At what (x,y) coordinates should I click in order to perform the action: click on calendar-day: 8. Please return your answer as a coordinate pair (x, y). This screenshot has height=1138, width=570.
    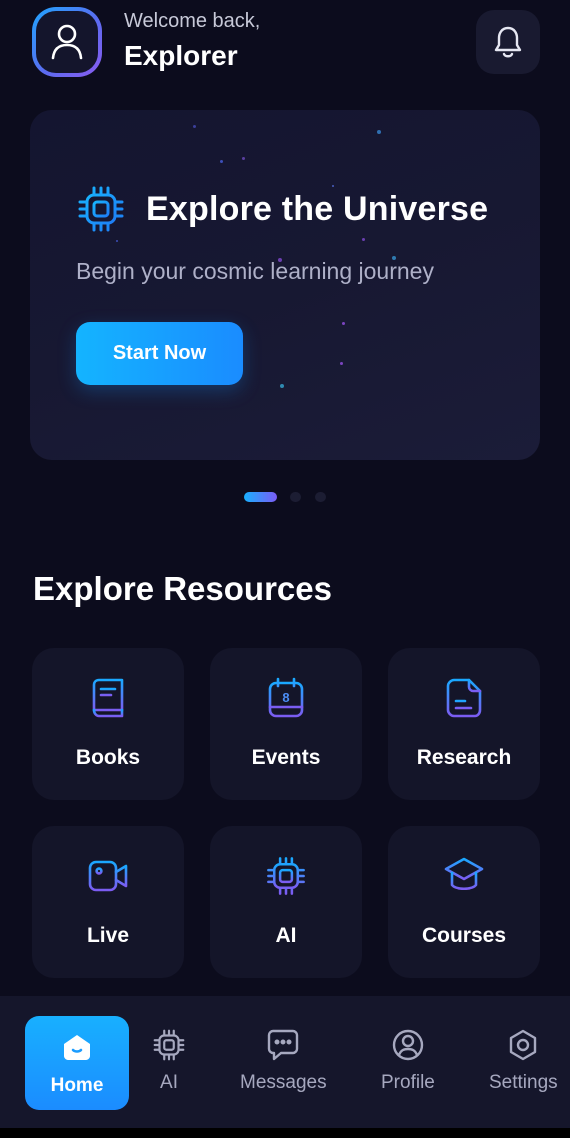
    Looking at the image, I should click on (285, 697).